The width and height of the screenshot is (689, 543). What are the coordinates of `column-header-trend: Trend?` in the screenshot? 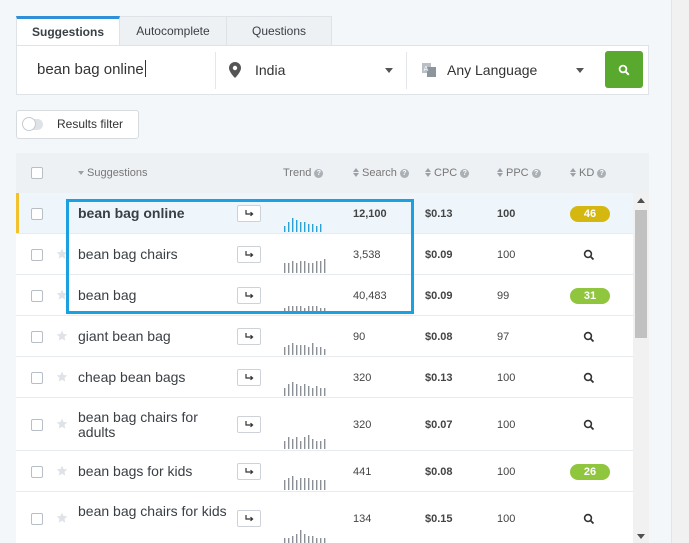 It's located at (303, 173).